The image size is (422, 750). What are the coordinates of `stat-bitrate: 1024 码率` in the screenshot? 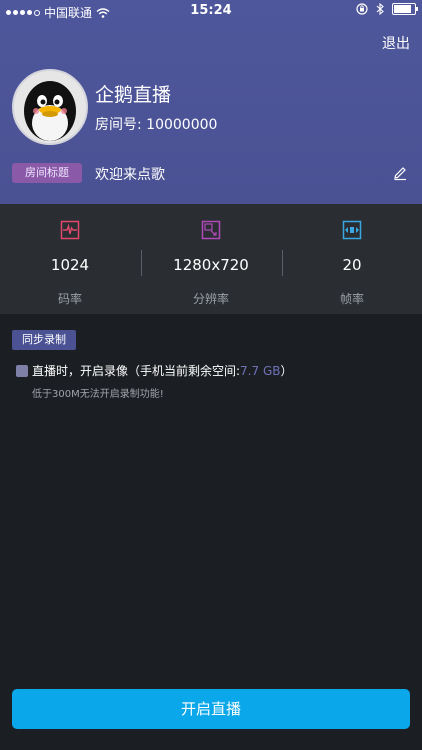 It's located at (70, 259).